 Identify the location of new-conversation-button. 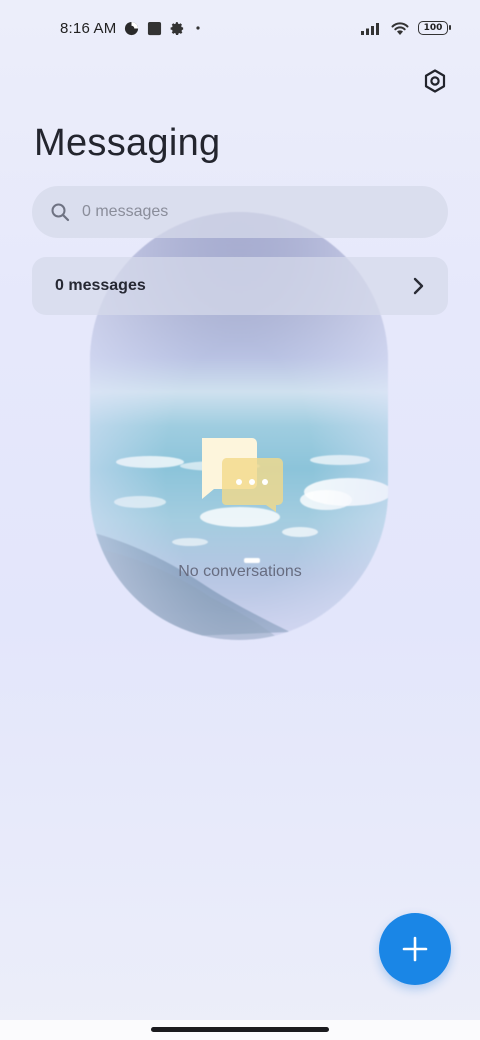
(415, 949).